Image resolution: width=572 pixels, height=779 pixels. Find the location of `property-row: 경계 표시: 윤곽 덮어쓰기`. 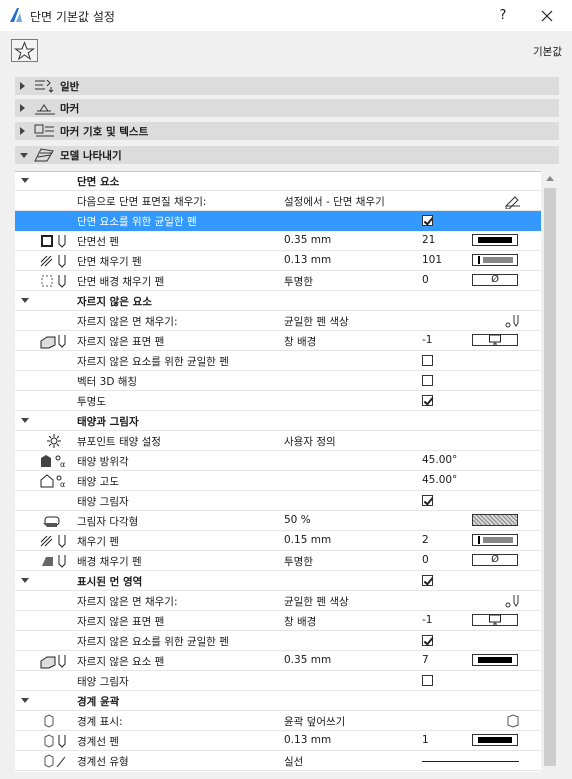

property-row: 경계 표시: 윤곽 덮어쓰기 is located at coordinates (278, 721).